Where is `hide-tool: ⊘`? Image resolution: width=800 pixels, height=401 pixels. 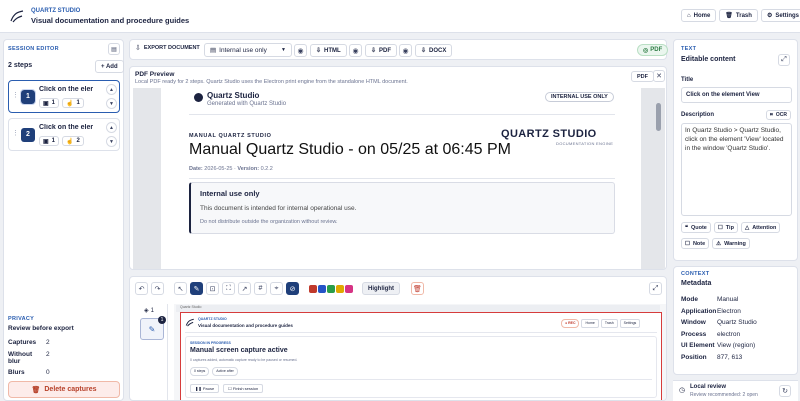 hide-tool: ⊘ is located at coordinates (292, 288).